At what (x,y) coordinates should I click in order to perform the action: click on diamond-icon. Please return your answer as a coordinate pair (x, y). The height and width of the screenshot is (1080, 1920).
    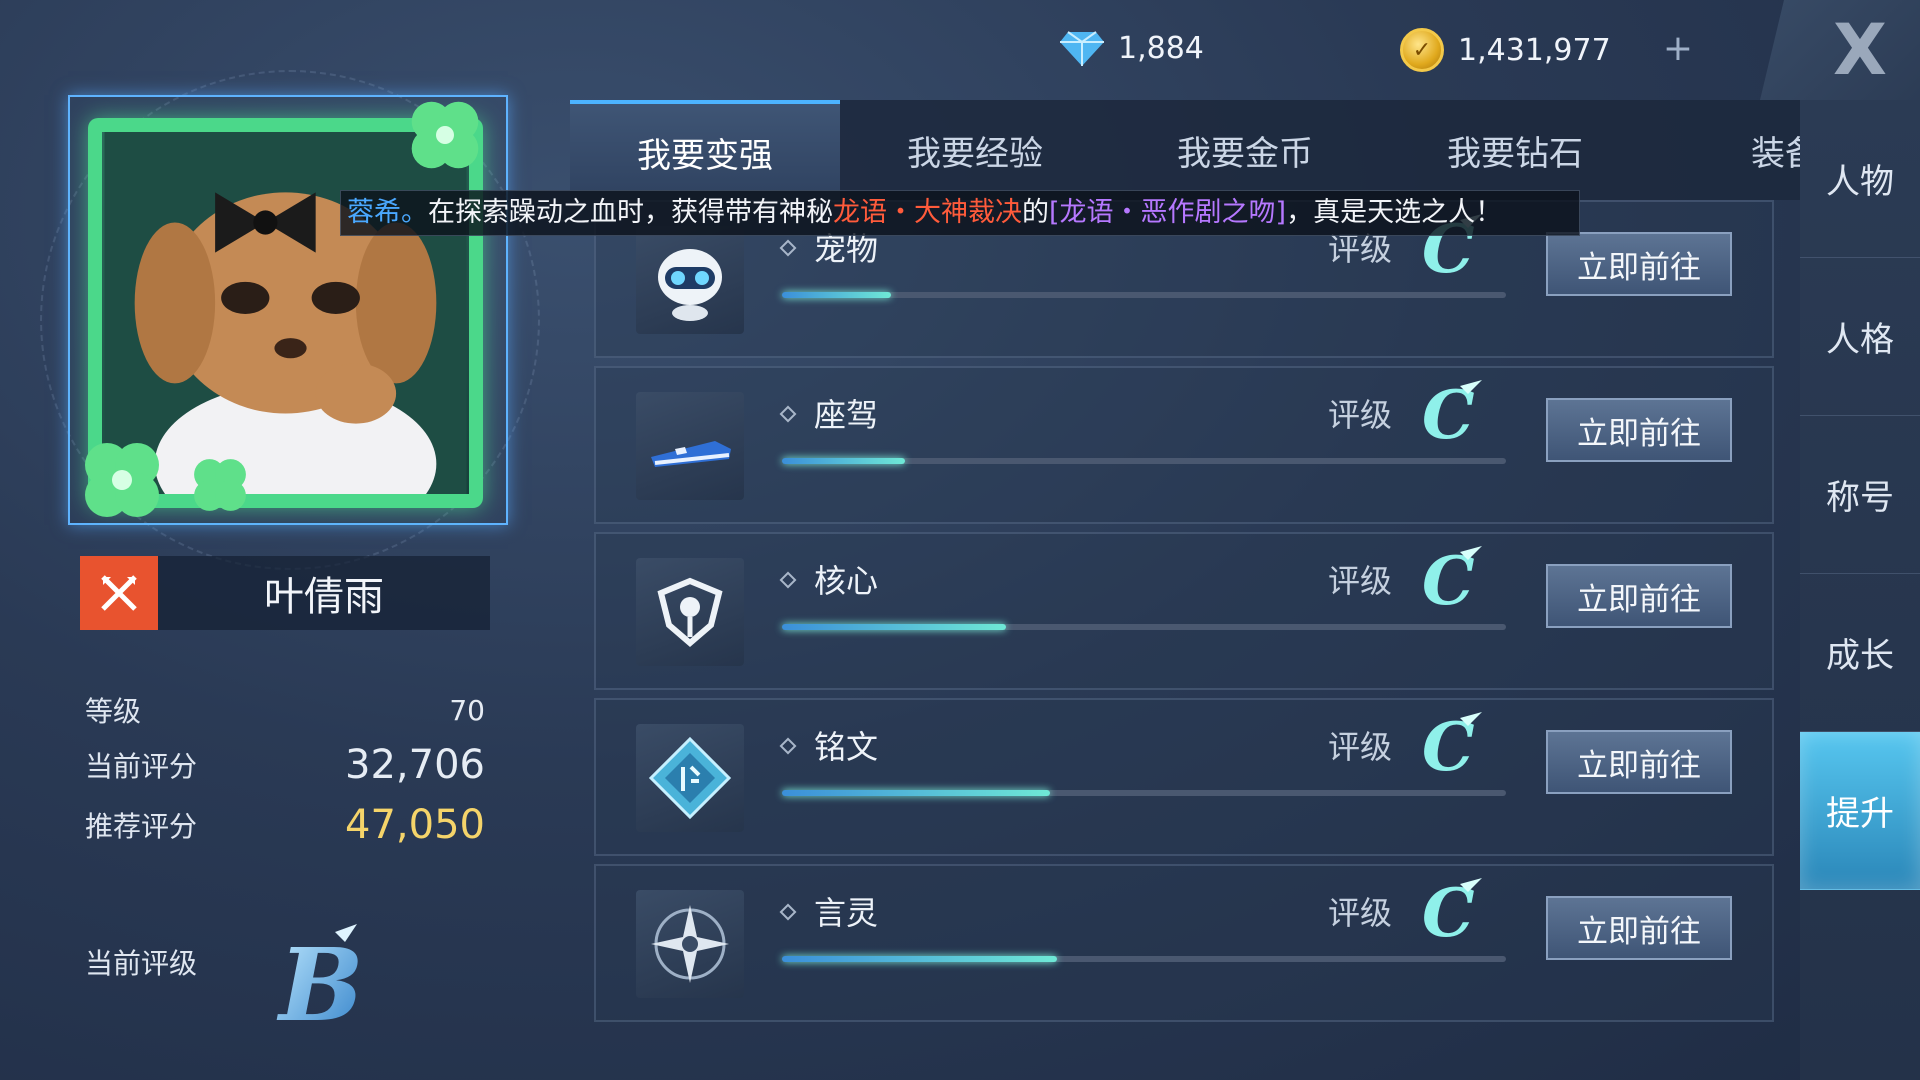
    Looking at the image, I should click on (1082, 48).